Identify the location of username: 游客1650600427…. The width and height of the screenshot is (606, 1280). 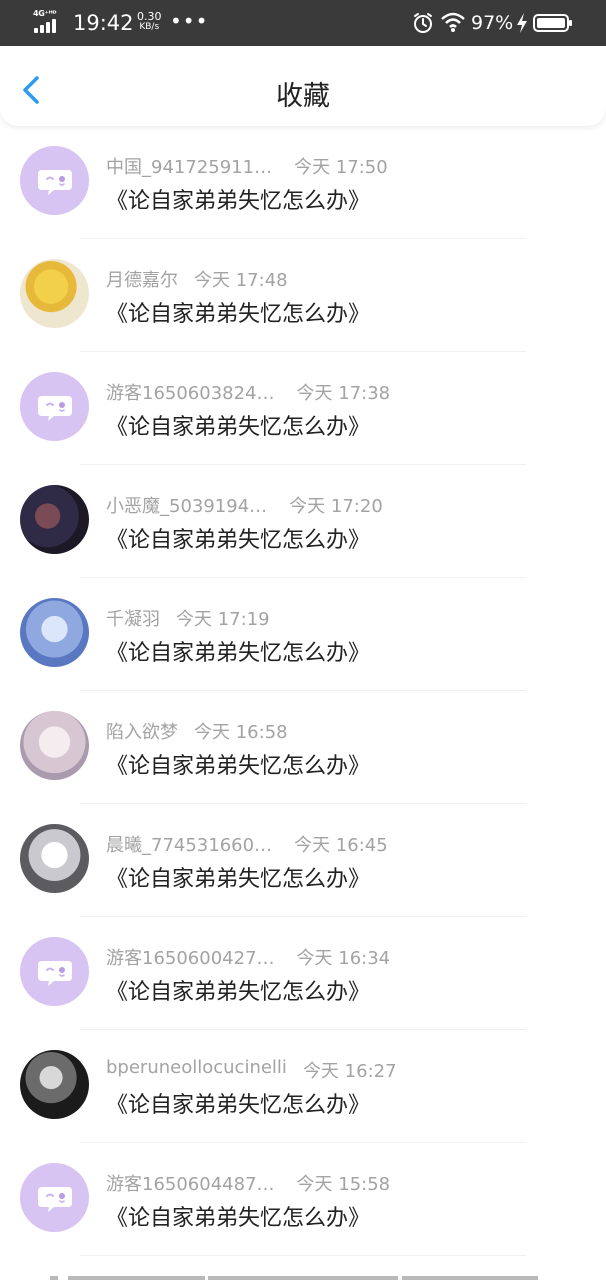
(190, 958).